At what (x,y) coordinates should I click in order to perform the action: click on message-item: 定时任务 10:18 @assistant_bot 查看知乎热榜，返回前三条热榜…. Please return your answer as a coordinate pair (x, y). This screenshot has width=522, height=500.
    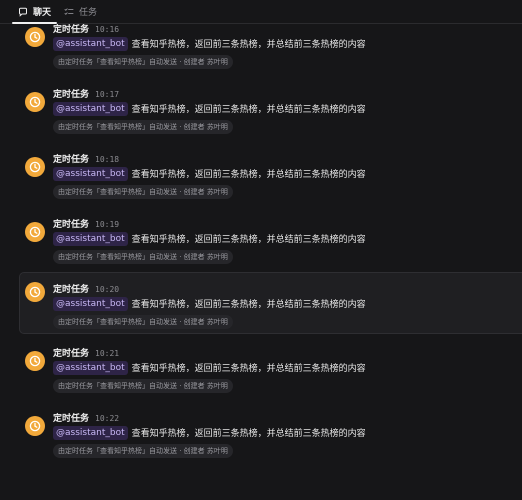
    Looking at the image, I should click on (270, 183).